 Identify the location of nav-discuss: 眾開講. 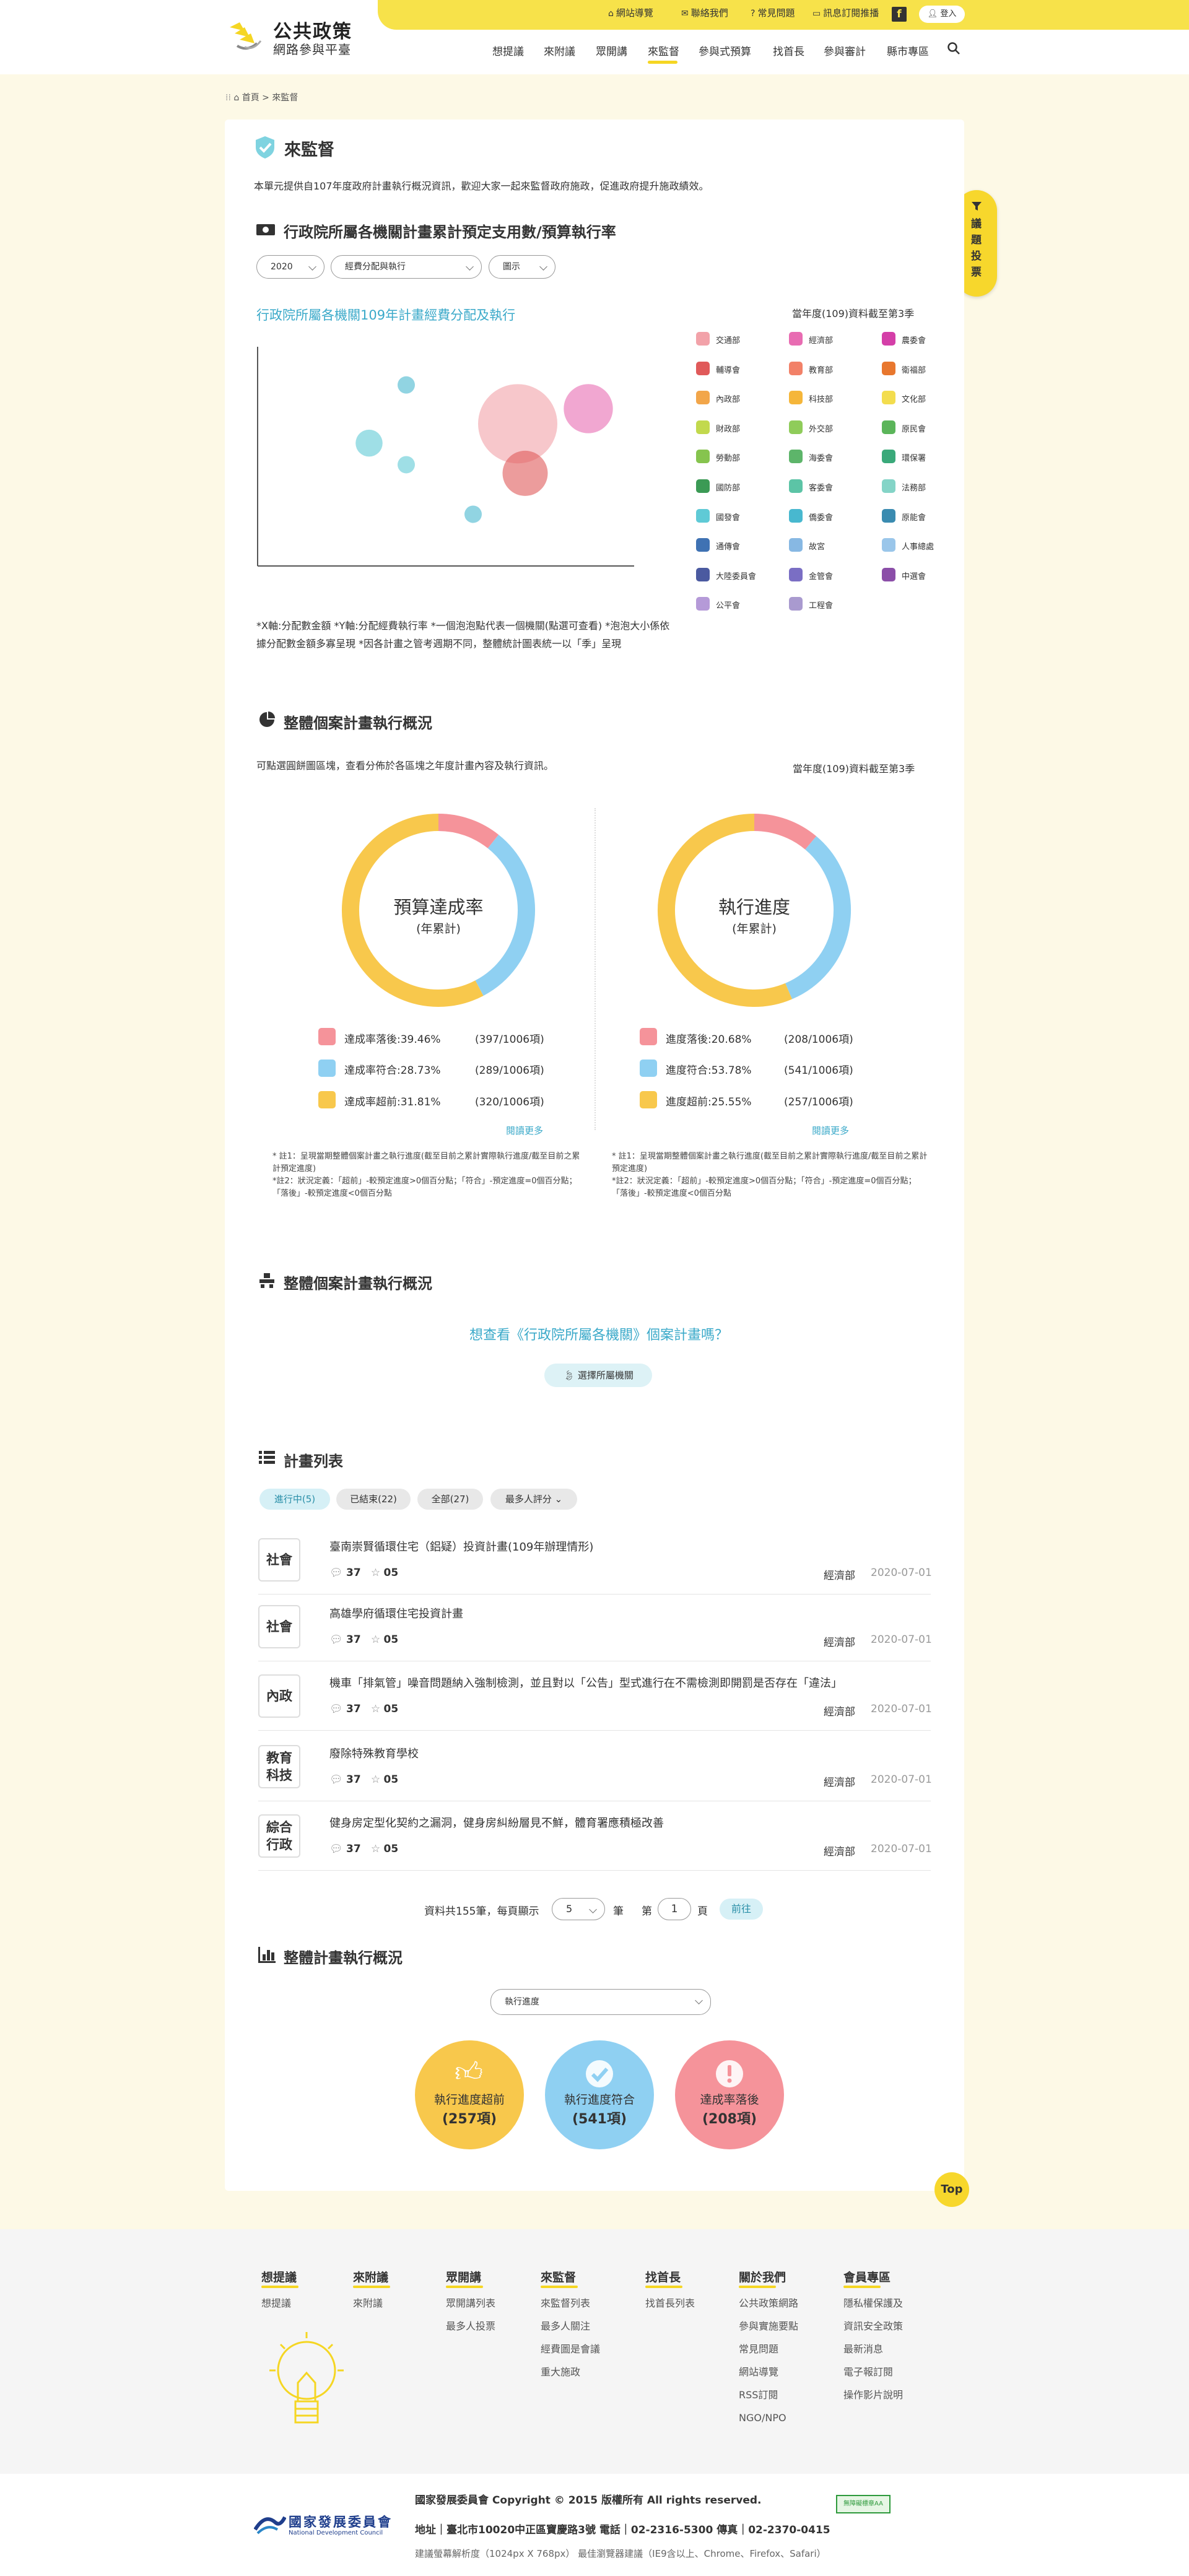
(611, 50).